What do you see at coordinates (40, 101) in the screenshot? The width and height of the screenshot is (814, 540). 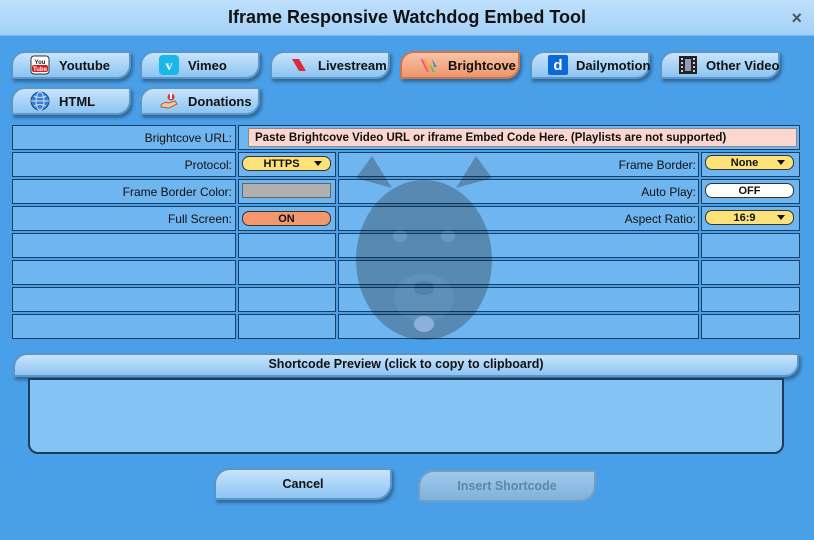 I see `globe-icon` at bounding box center [40, 101].